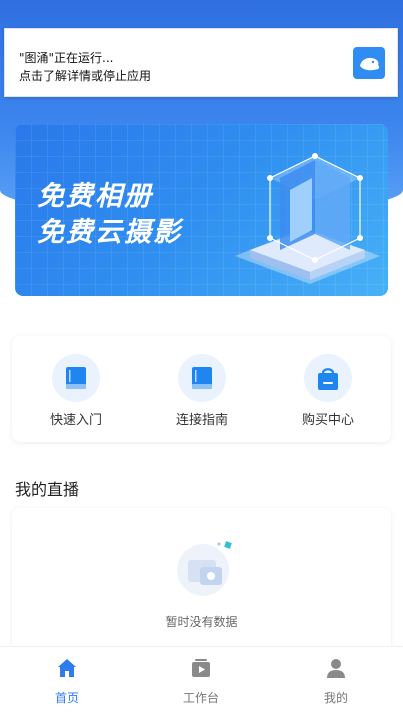  What do you see at coordinates (328, 378) in the screenshot?
I see `shopping-bag-icon` at bounding box center [328, 378].